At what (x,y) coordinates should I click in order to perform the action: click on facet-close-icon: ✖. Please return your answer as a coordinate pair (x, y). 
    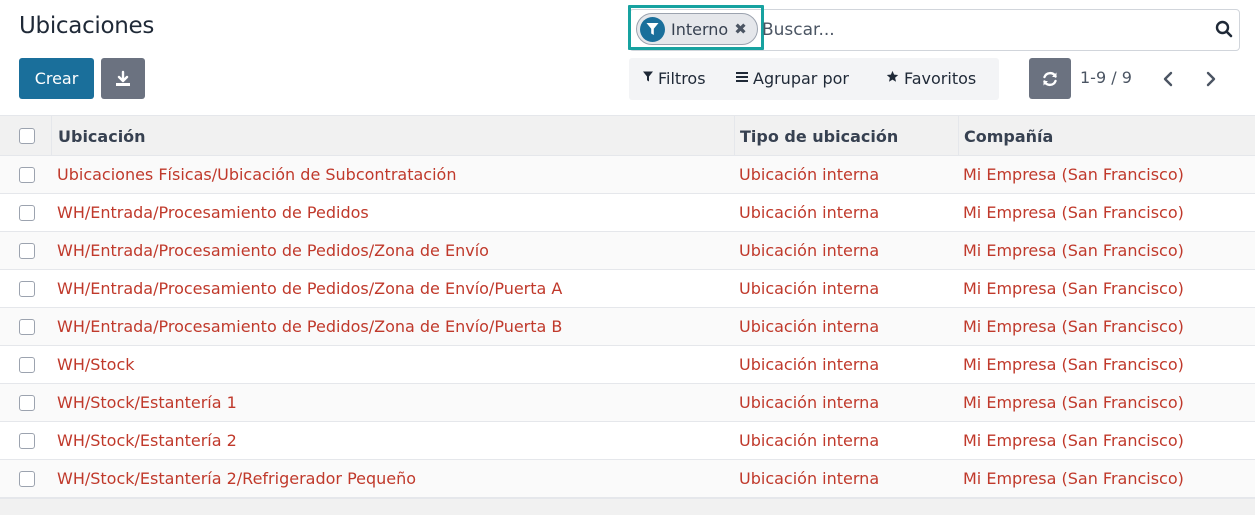
    Looking at the image, I should click on (740, 29).